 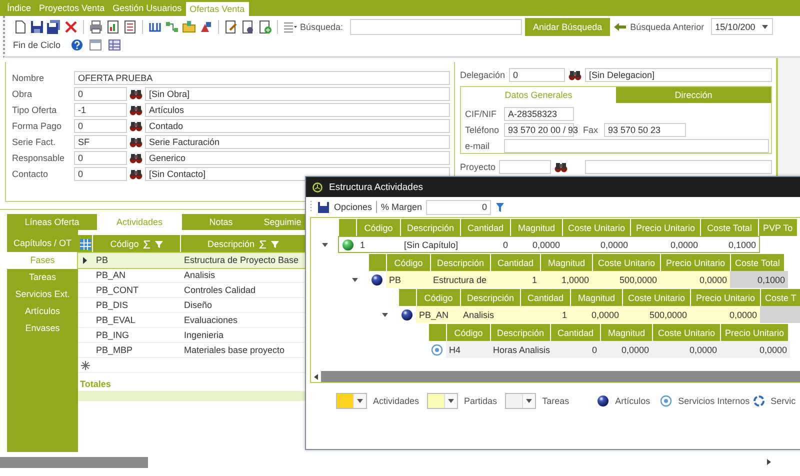 I want to click on description-field: Generico, so click(x=297, y=158).